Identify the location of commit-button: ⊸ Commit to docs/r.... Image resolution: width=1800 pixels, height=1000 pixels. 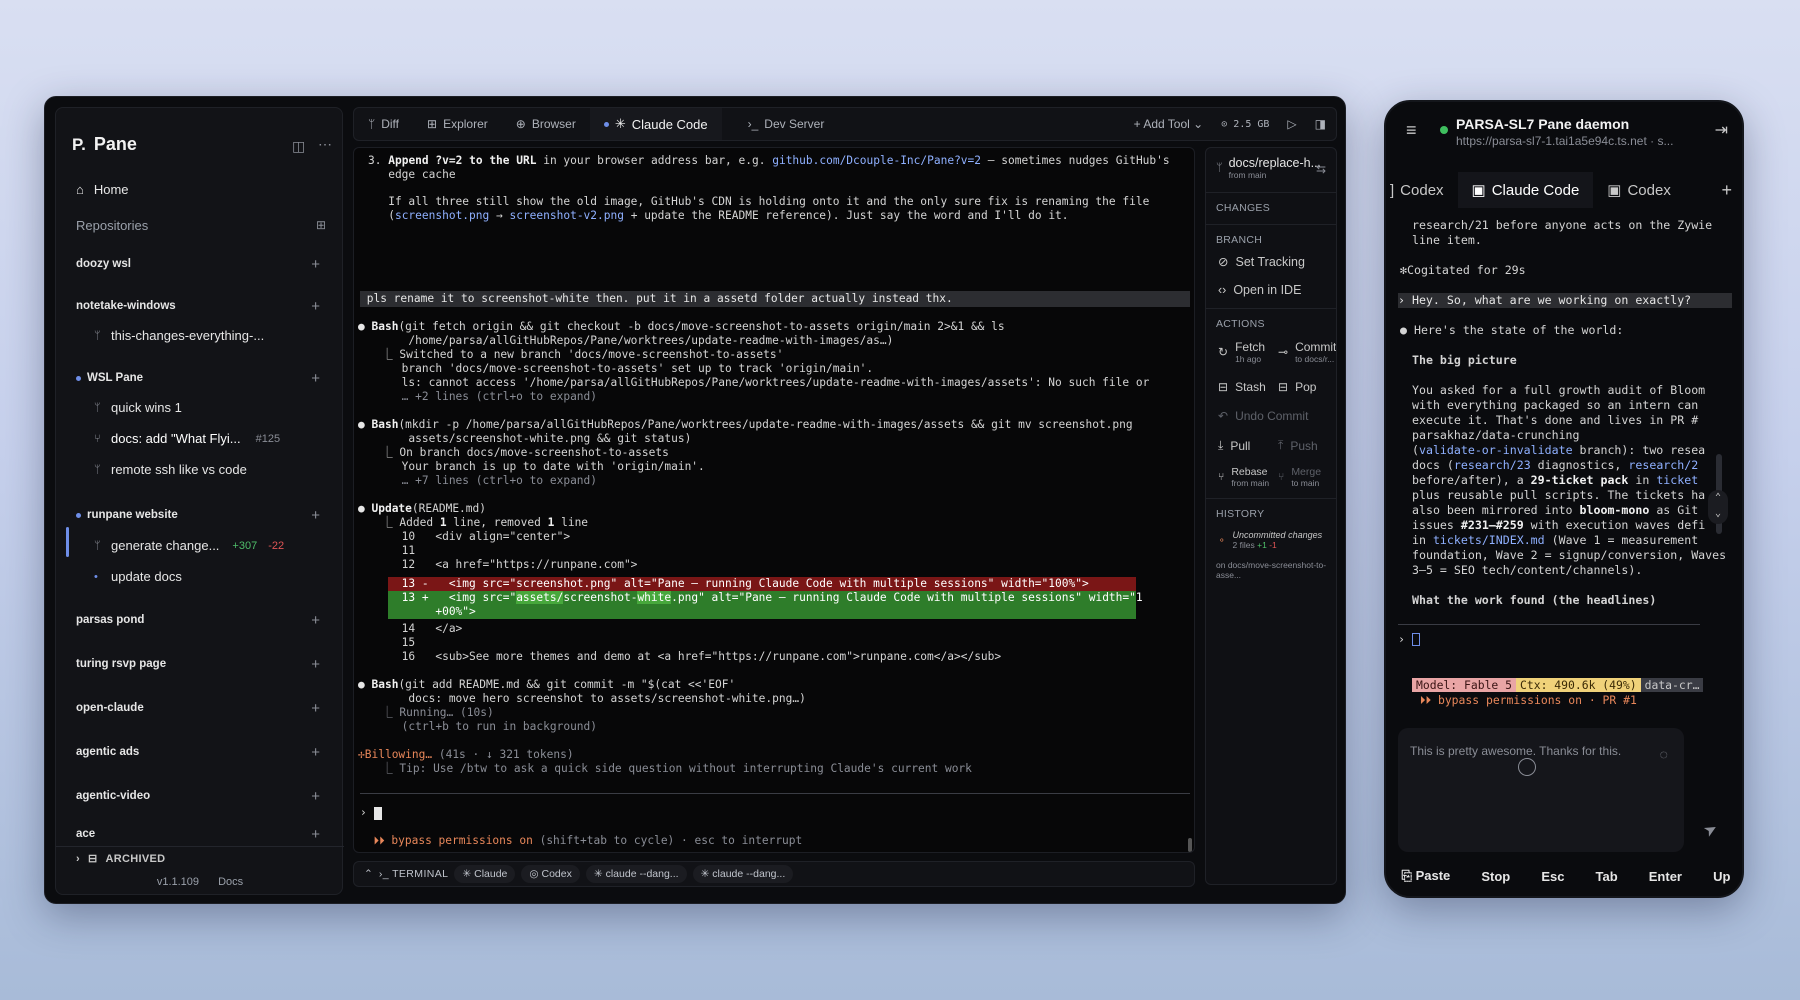
(1307, 352).